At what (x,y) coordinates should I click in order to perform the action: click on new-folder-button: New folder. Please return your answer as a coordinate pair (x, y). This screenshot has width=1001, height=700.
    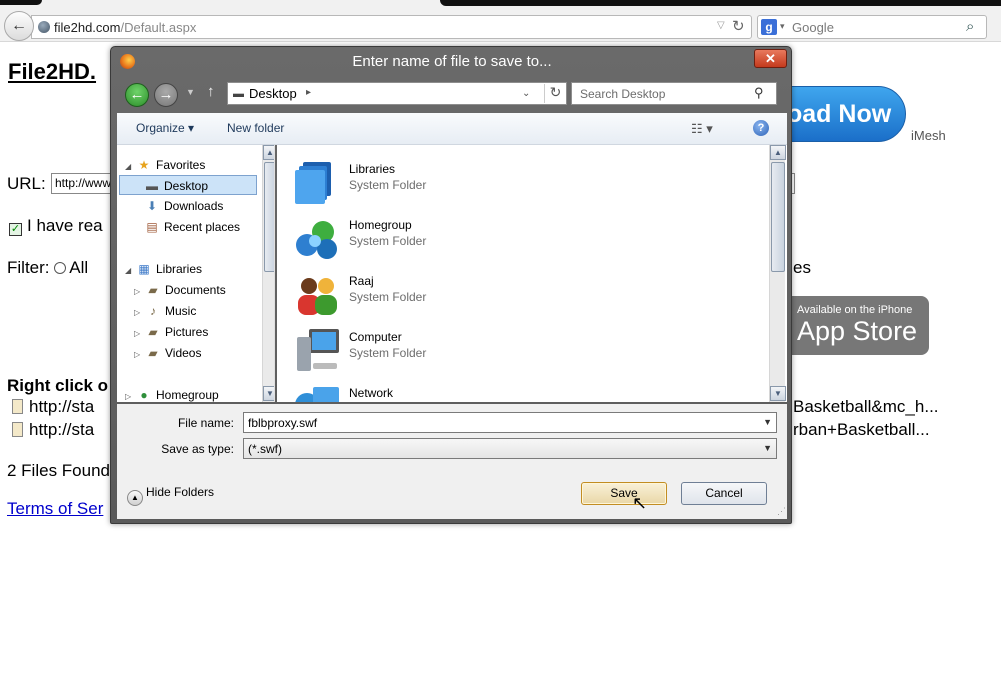
    Looking at the image, I should click on (255, 128).